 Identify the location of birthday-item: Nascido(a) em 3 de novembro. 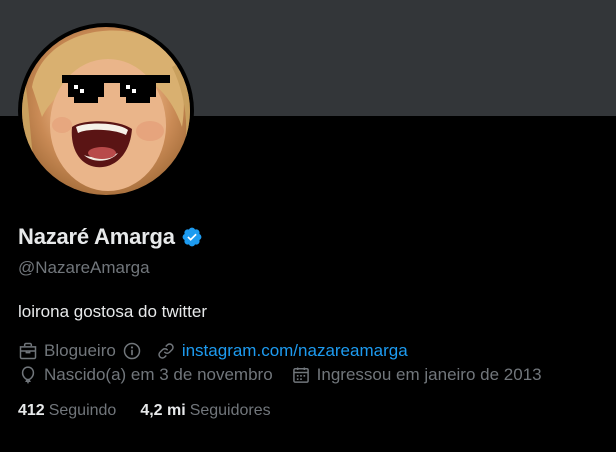
(145, 375).